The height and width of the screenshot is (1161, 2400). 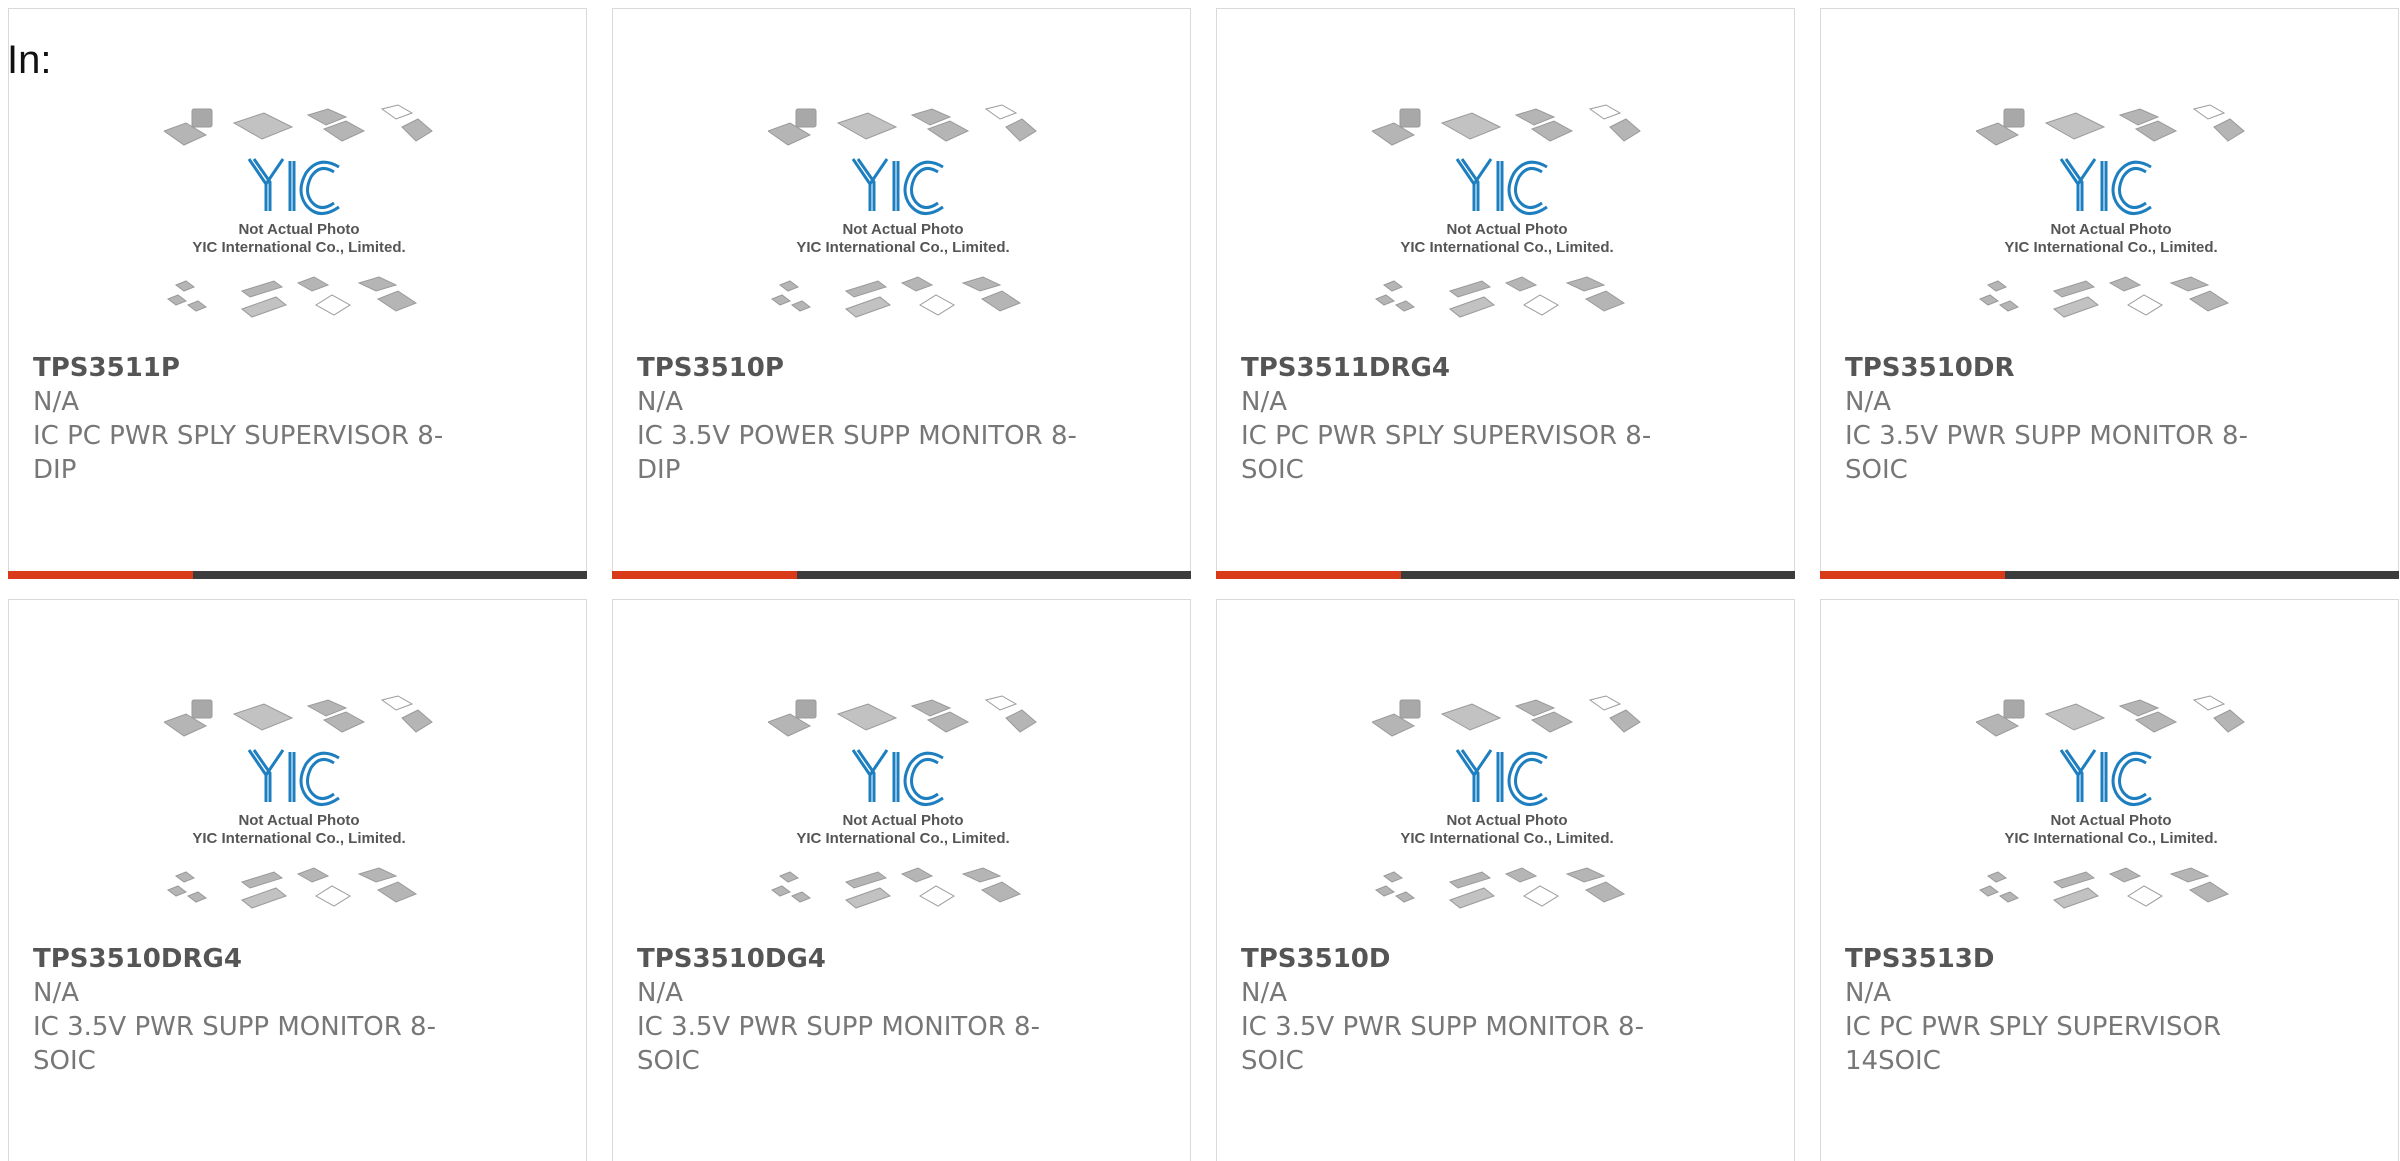 What do you see at coordinates (2065, 368) in the screenshot?
I see `part-number: TPS3510DR` at bounding box center [2065, 368].